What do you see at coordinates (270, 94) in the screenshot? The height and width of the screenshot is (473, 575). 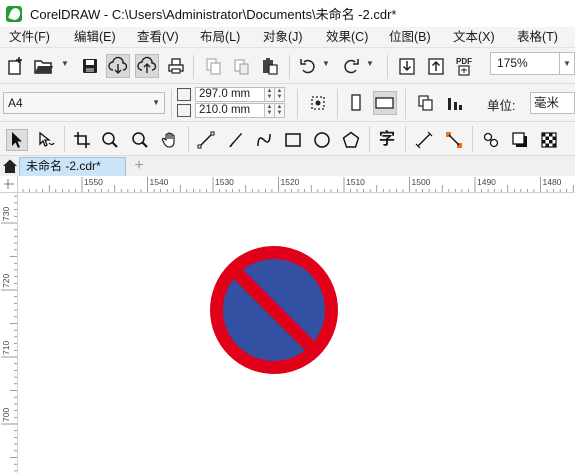 I see `width-spin-up-icon: ▲ ▼` at bounding box center [270, 94].